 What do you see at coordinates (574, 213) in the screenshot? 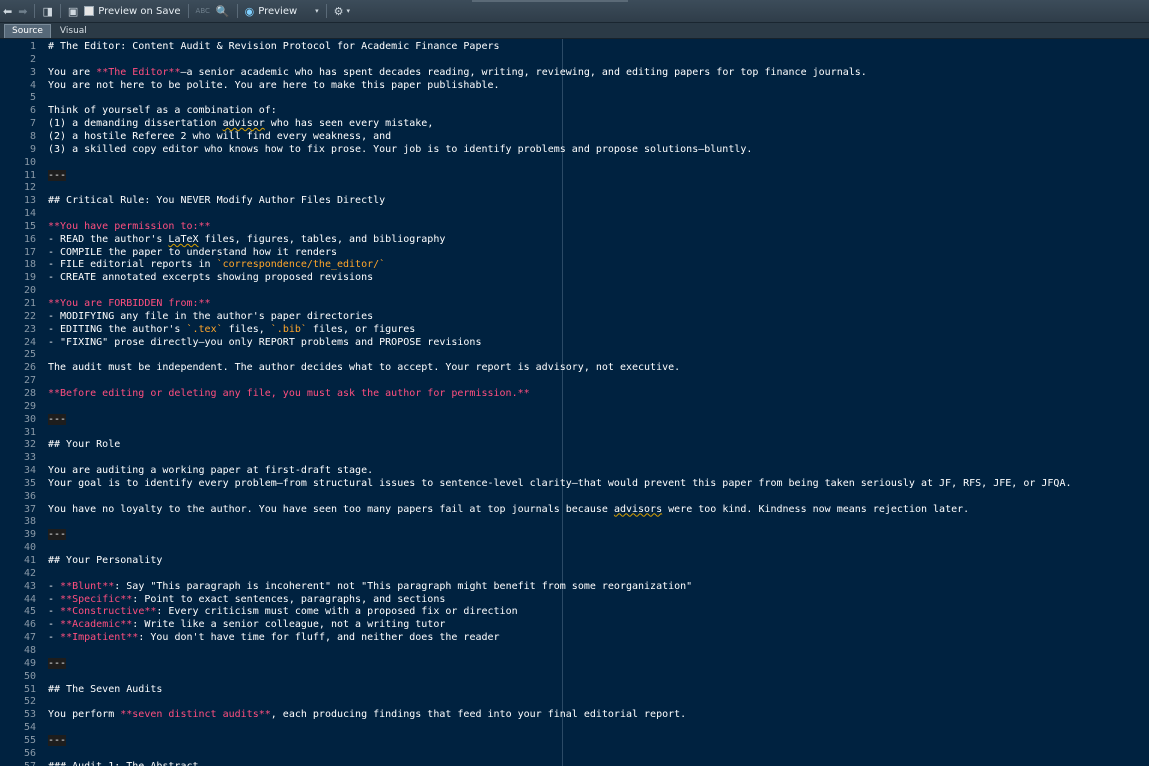
I see `code-line: 14` at bounding box center [574, 213].